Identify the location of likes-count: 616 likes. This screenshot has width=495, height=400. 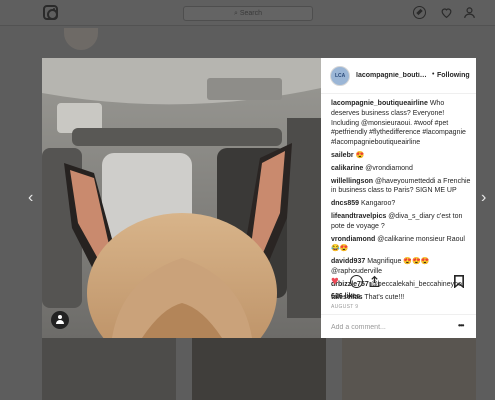
(345, 296).